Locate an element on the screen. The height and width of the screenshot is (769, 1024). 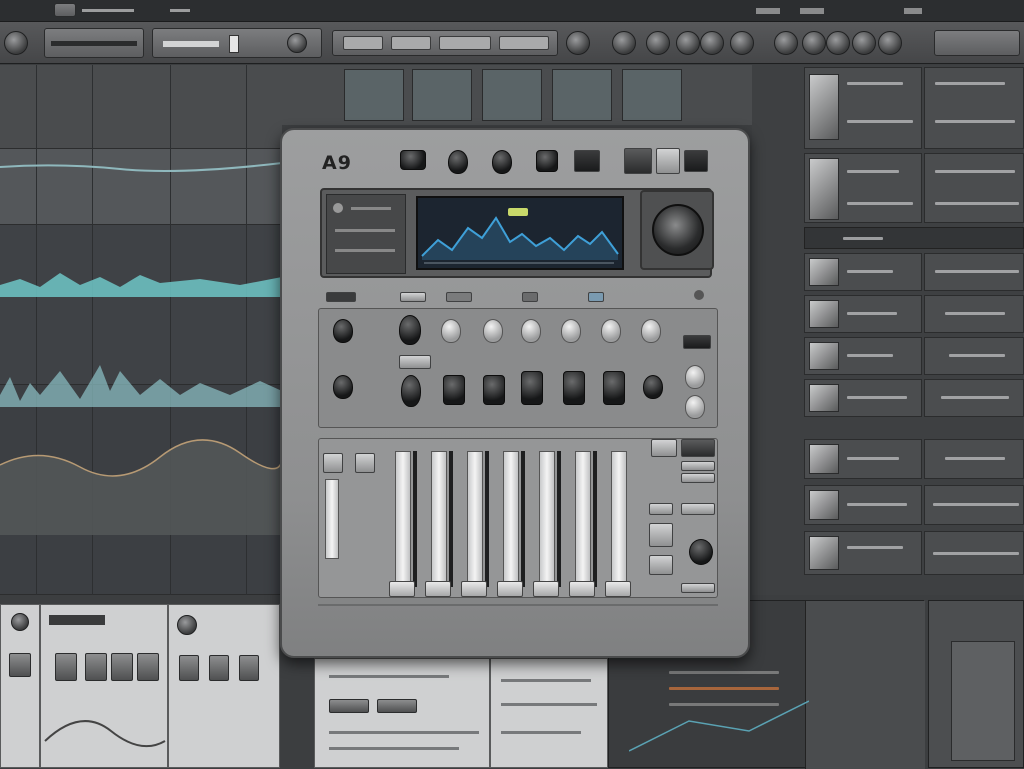
stop-icon is located at coordinates (688, 43).